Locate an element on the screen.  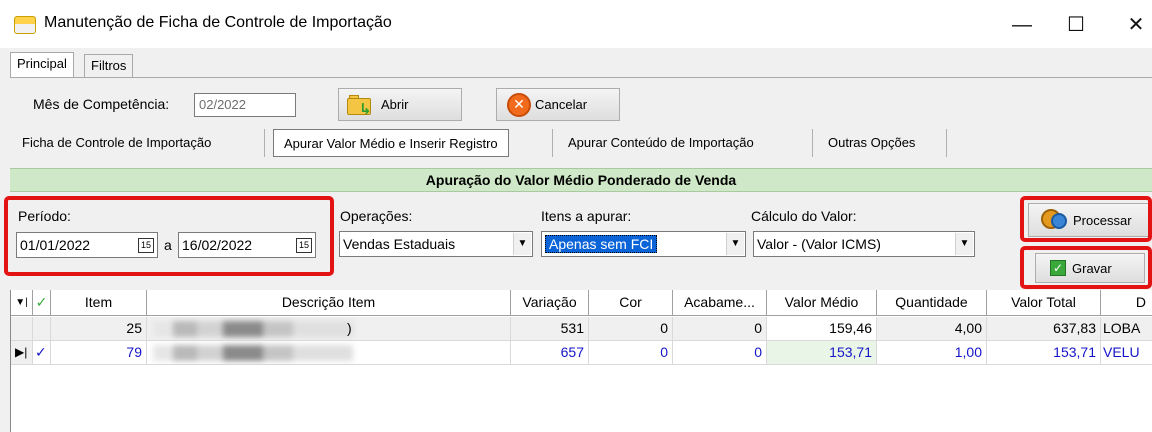
cell-descricao: ) is located at coordinates (329, 329).